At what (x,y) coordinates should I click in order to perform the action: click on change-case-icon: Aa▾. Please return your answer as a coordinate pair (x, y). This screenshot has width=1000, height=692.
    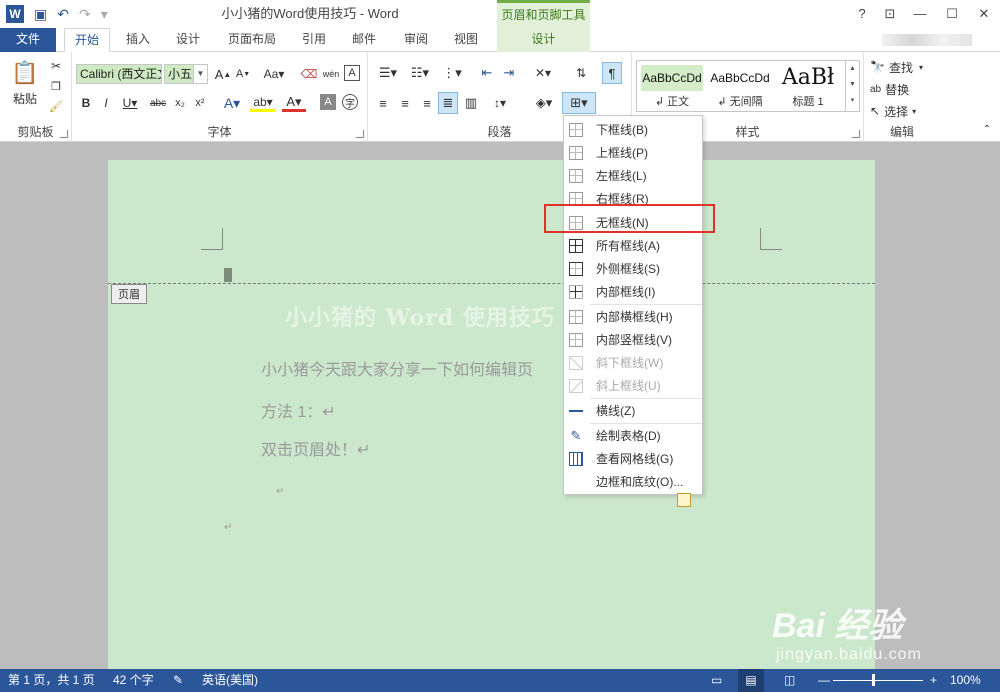
    Looking at the image, I should click on (274, 74).